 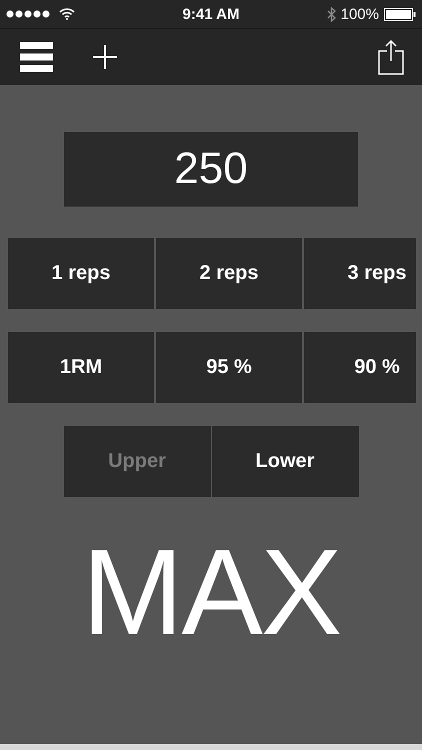 What do you see at coordinates (285, 461) in the screenshot?
I see `bound-toggle: Lower` at bounding box center [285, 461].